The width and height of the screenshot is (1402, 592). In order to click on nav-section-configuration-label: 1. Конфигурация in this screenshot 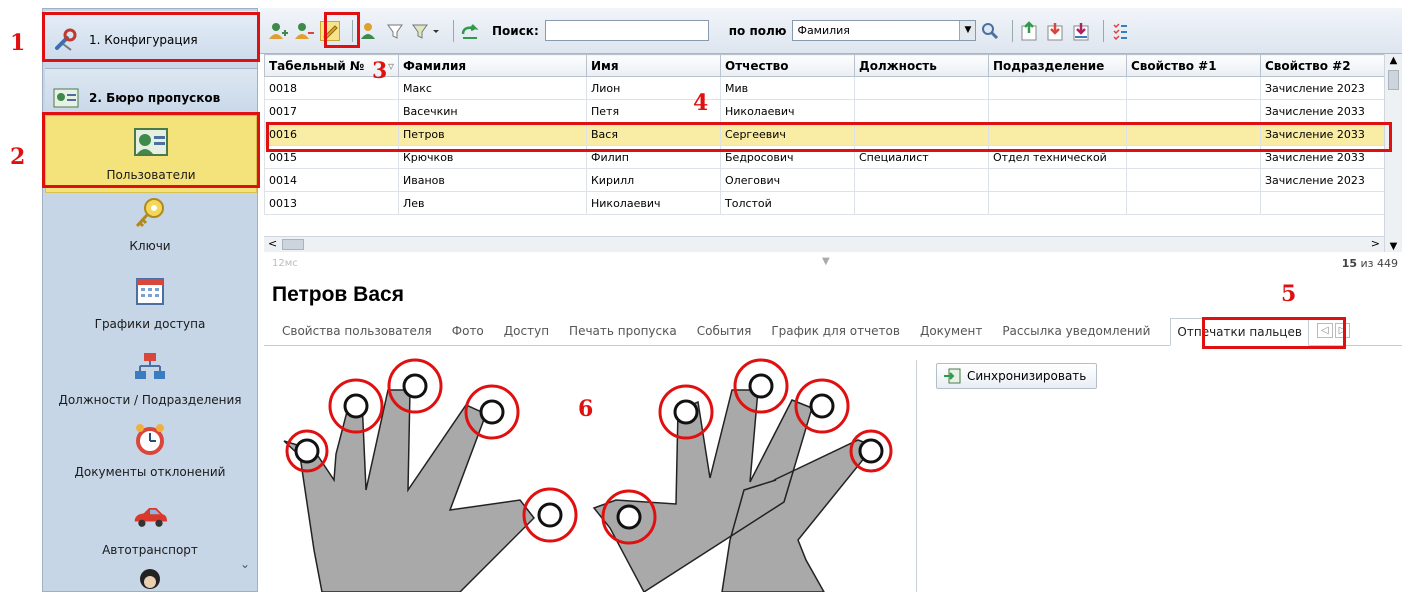, I will do `click(143, 39)`.